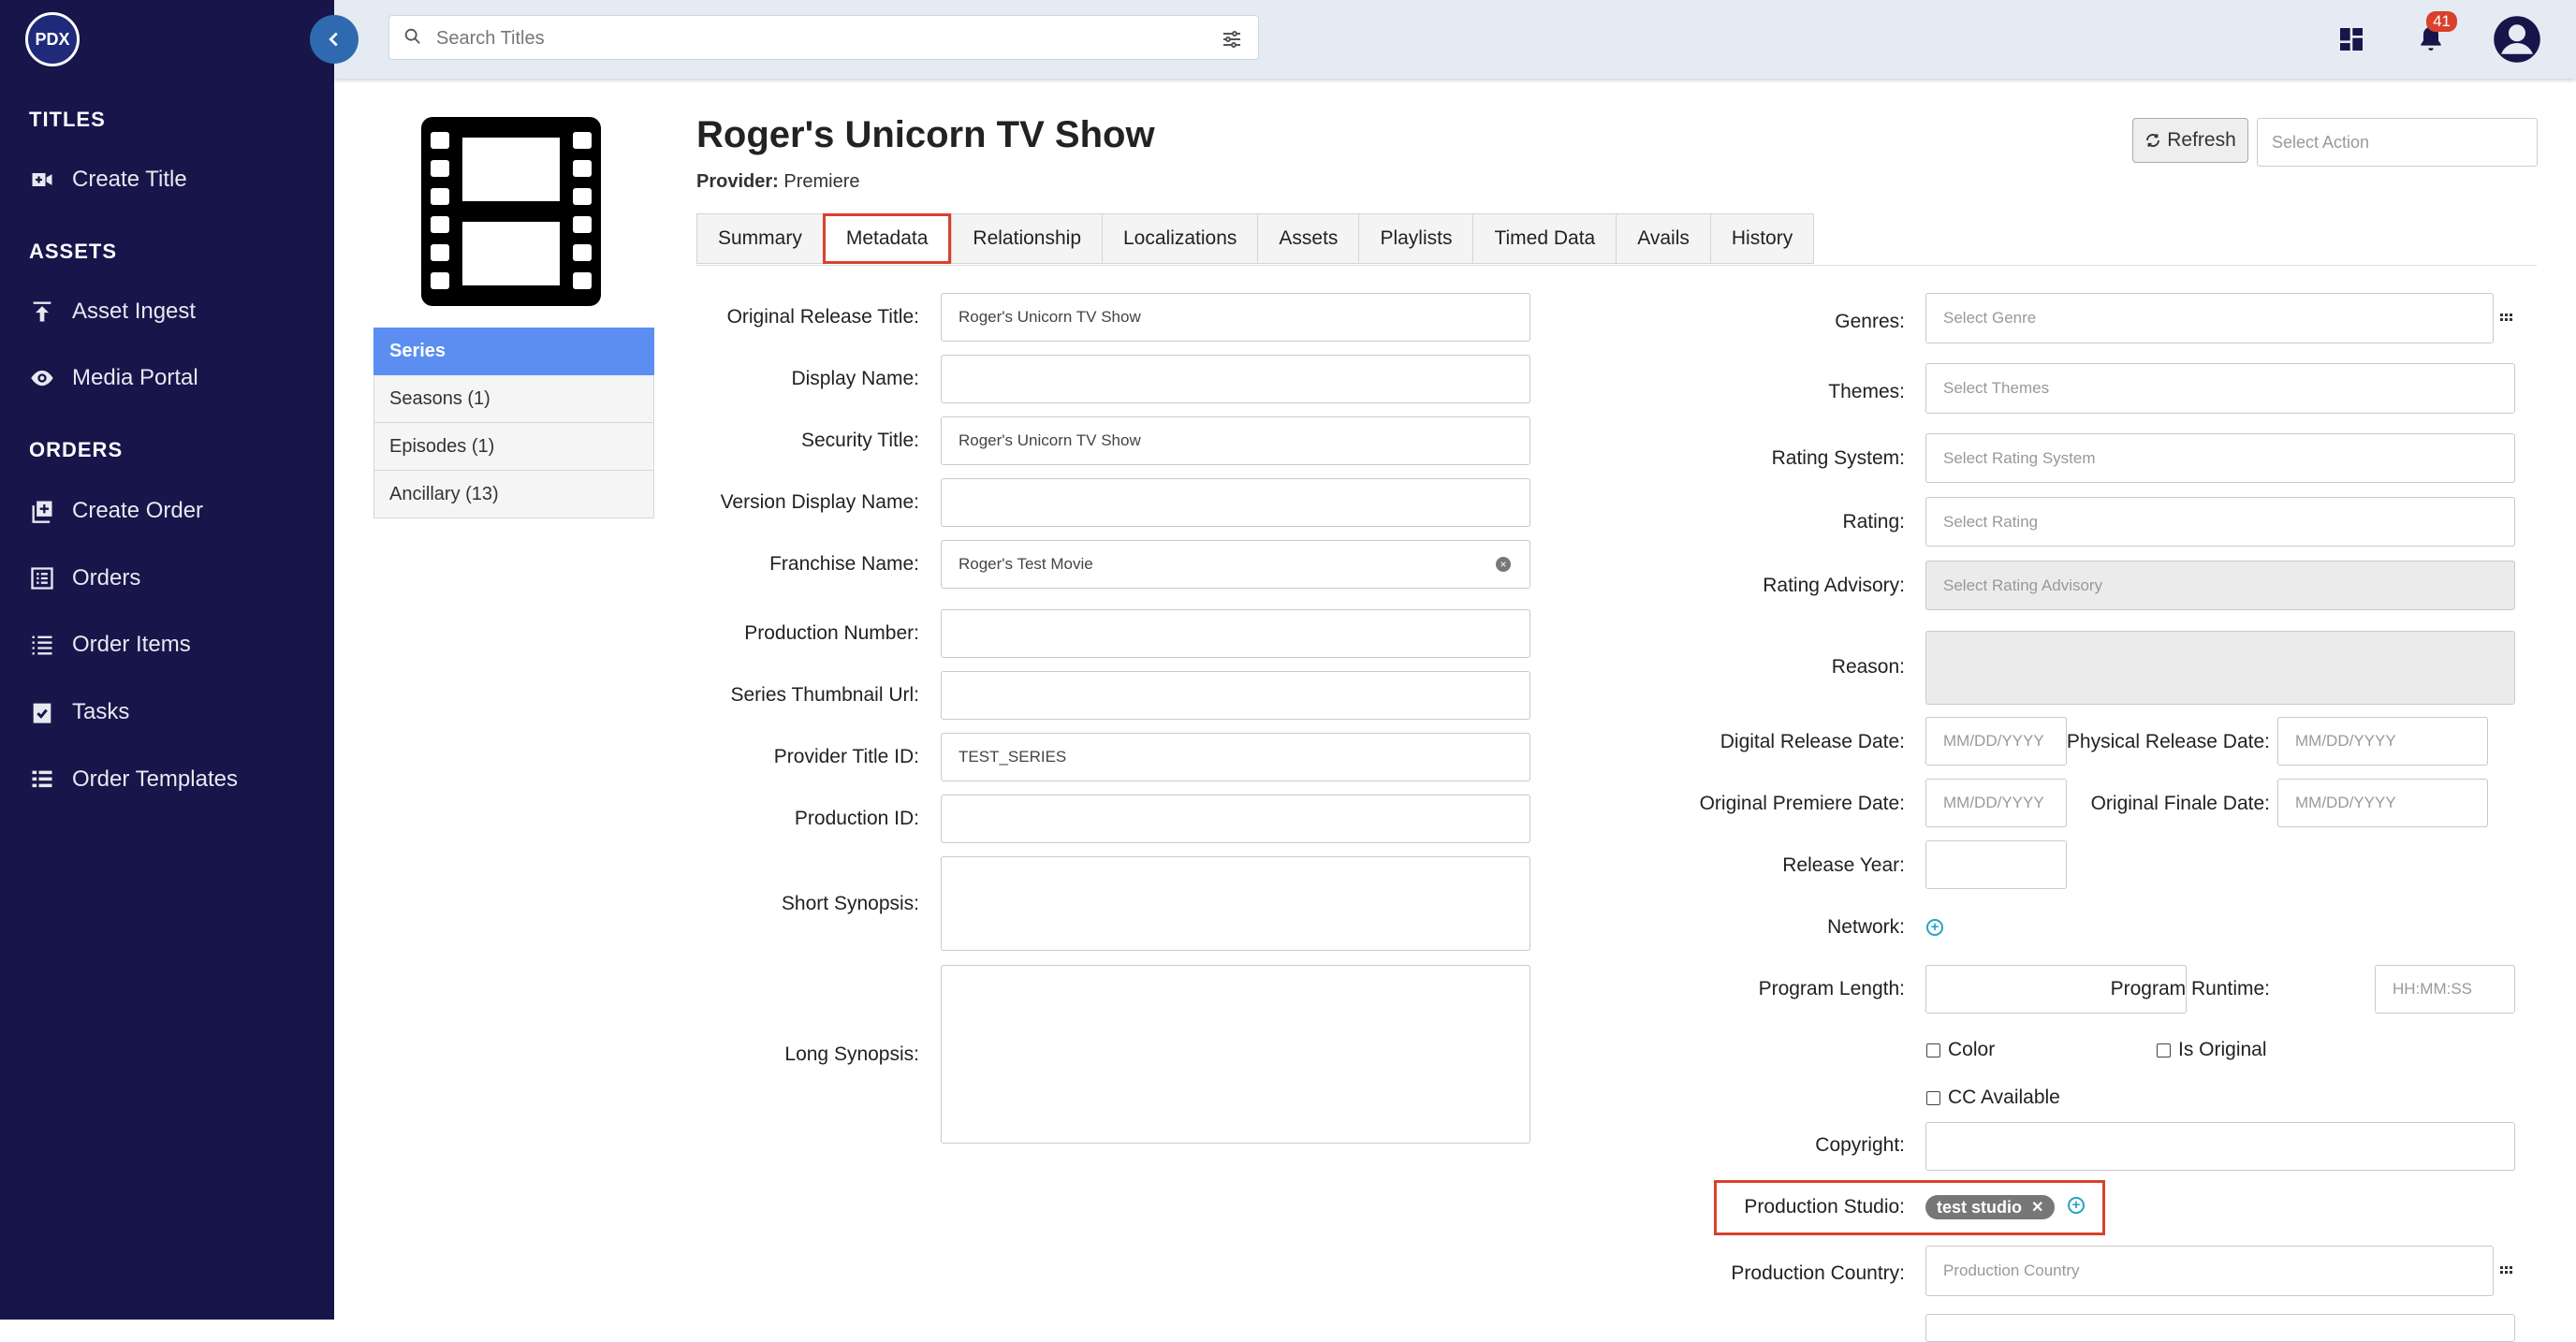 The width and height of the screenshot is (2576, 1342). Describe the element at coordinates (1415, 239) in the screenshot. I see `tab-playlists: Playlists` at that location.